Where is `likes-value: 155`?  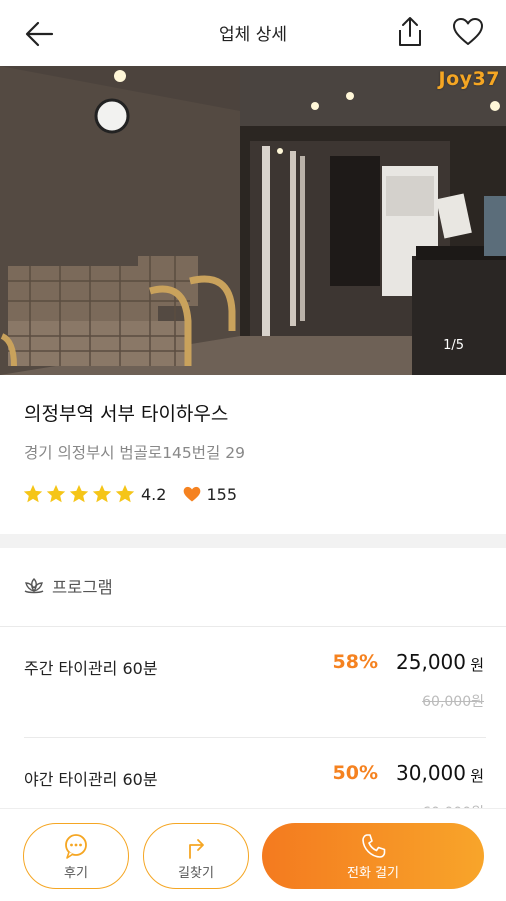
likes-value: 155 is located at coordinates (221, 494).